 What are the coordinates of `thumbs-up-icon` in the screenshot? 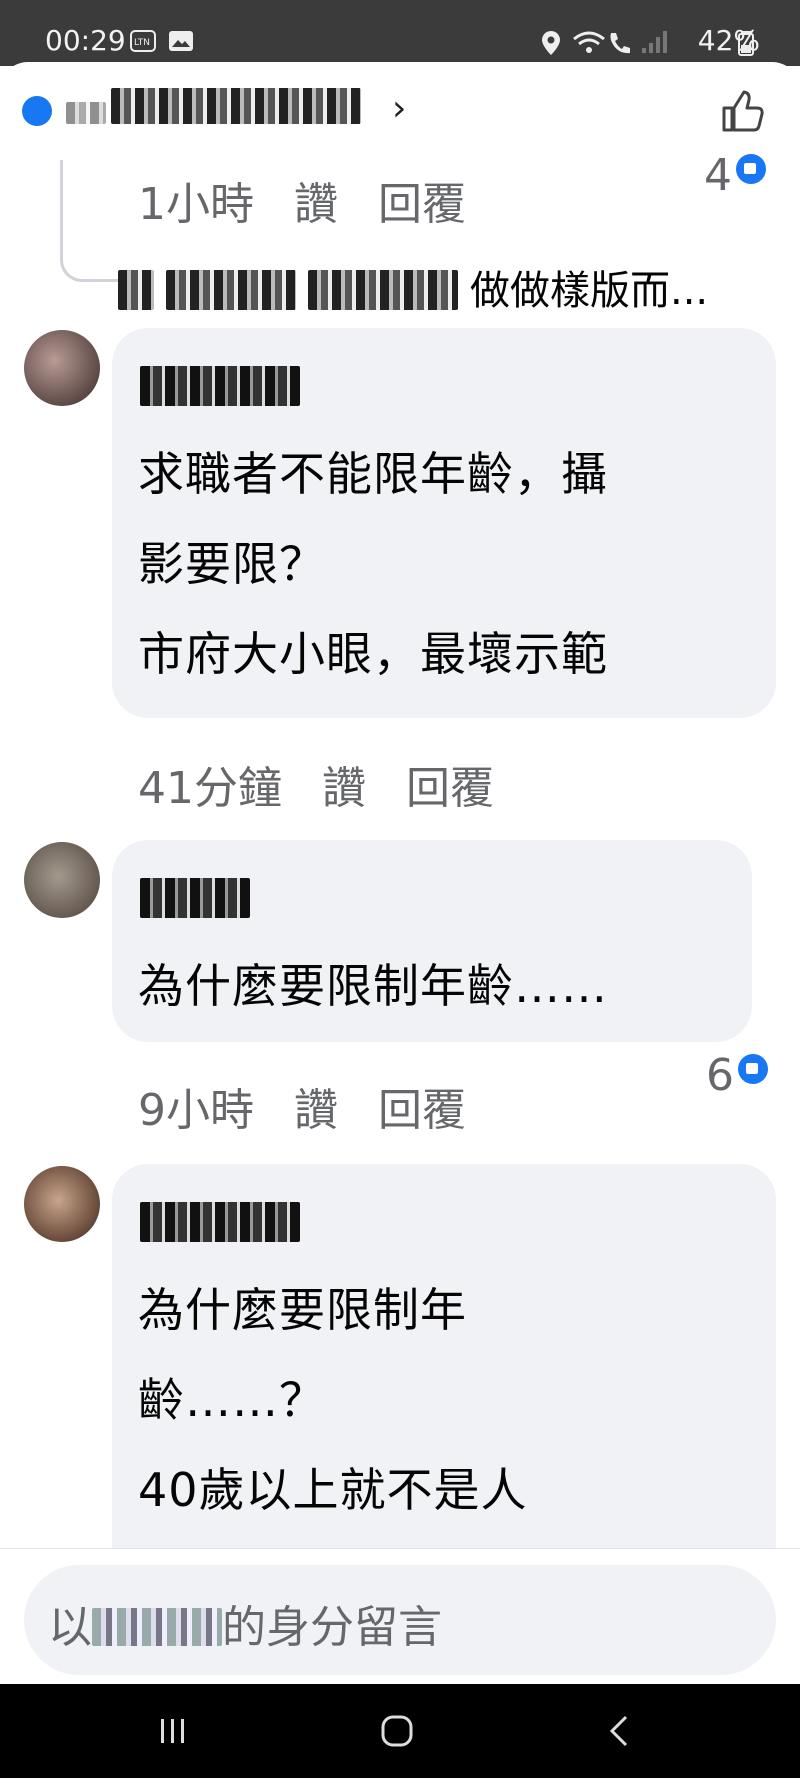 It's located at (742, 112).